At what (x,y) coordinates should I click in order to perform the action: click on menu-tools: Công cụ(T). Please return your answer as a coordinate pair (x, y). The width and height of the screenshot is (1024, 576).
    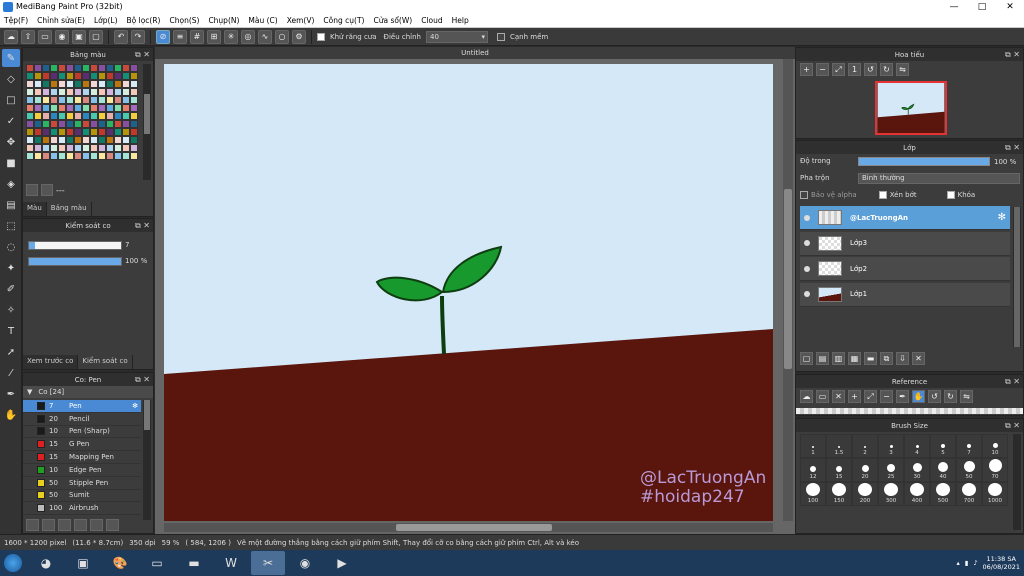
    Looking at the image, I should click on (343, 20).